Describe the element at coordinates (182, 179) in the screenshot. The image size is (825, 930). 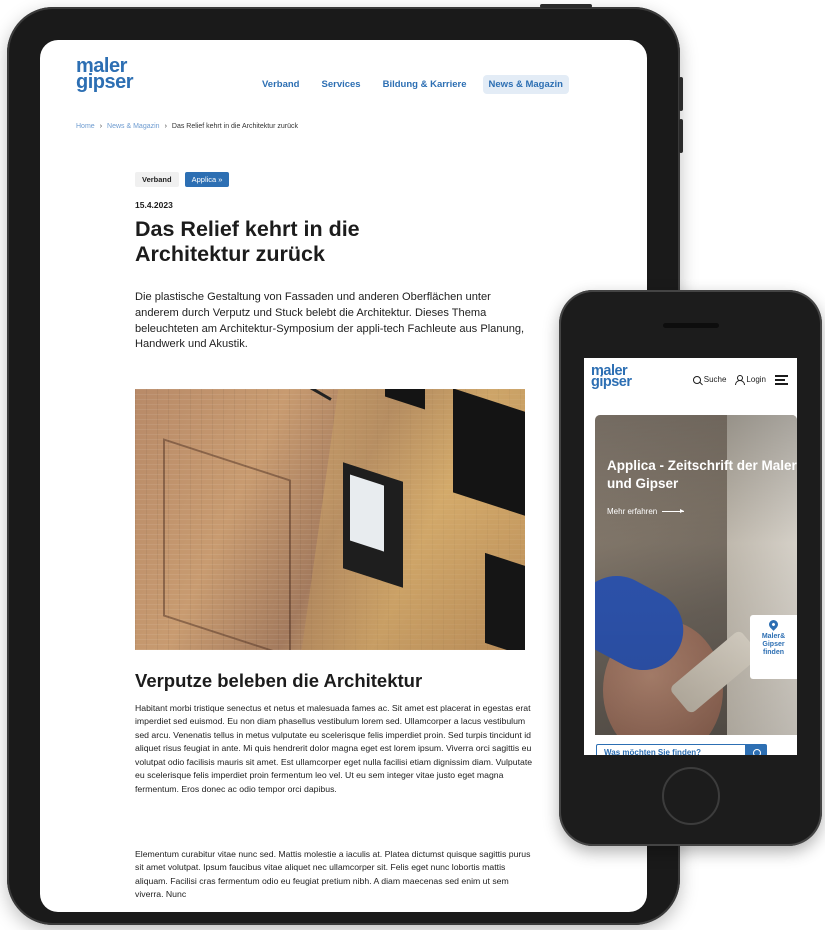
I see `article-tags: Verband Applica »` at that location.